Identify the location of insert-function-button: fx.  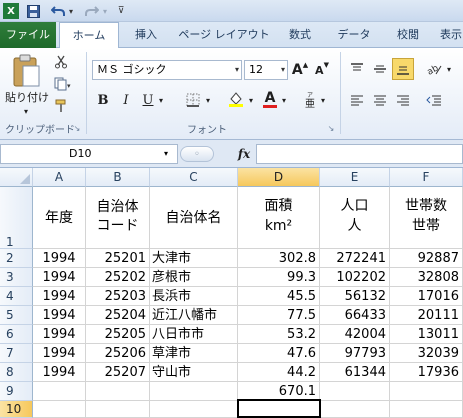
(244, 154).